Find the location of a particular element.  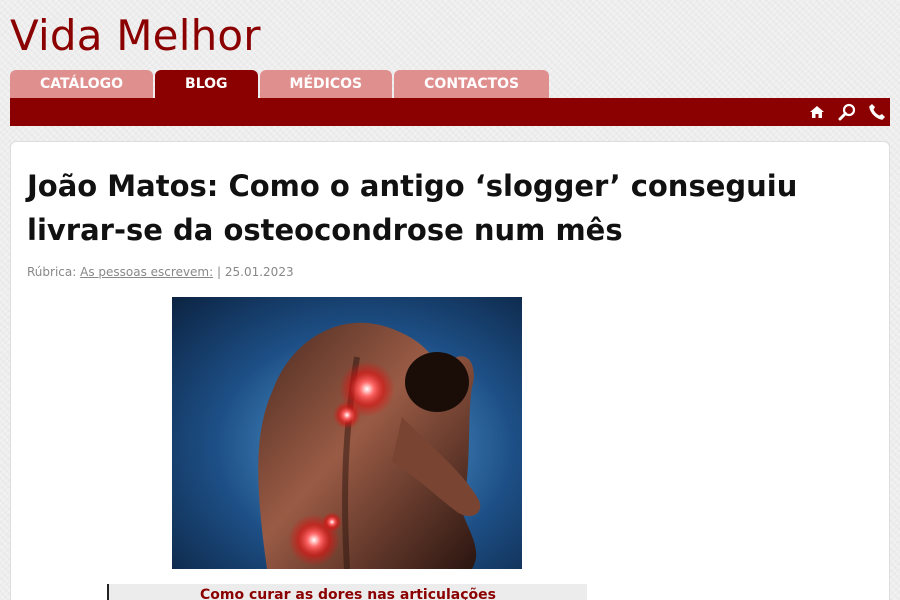

nav-bar is located at coordinates (450, 112).